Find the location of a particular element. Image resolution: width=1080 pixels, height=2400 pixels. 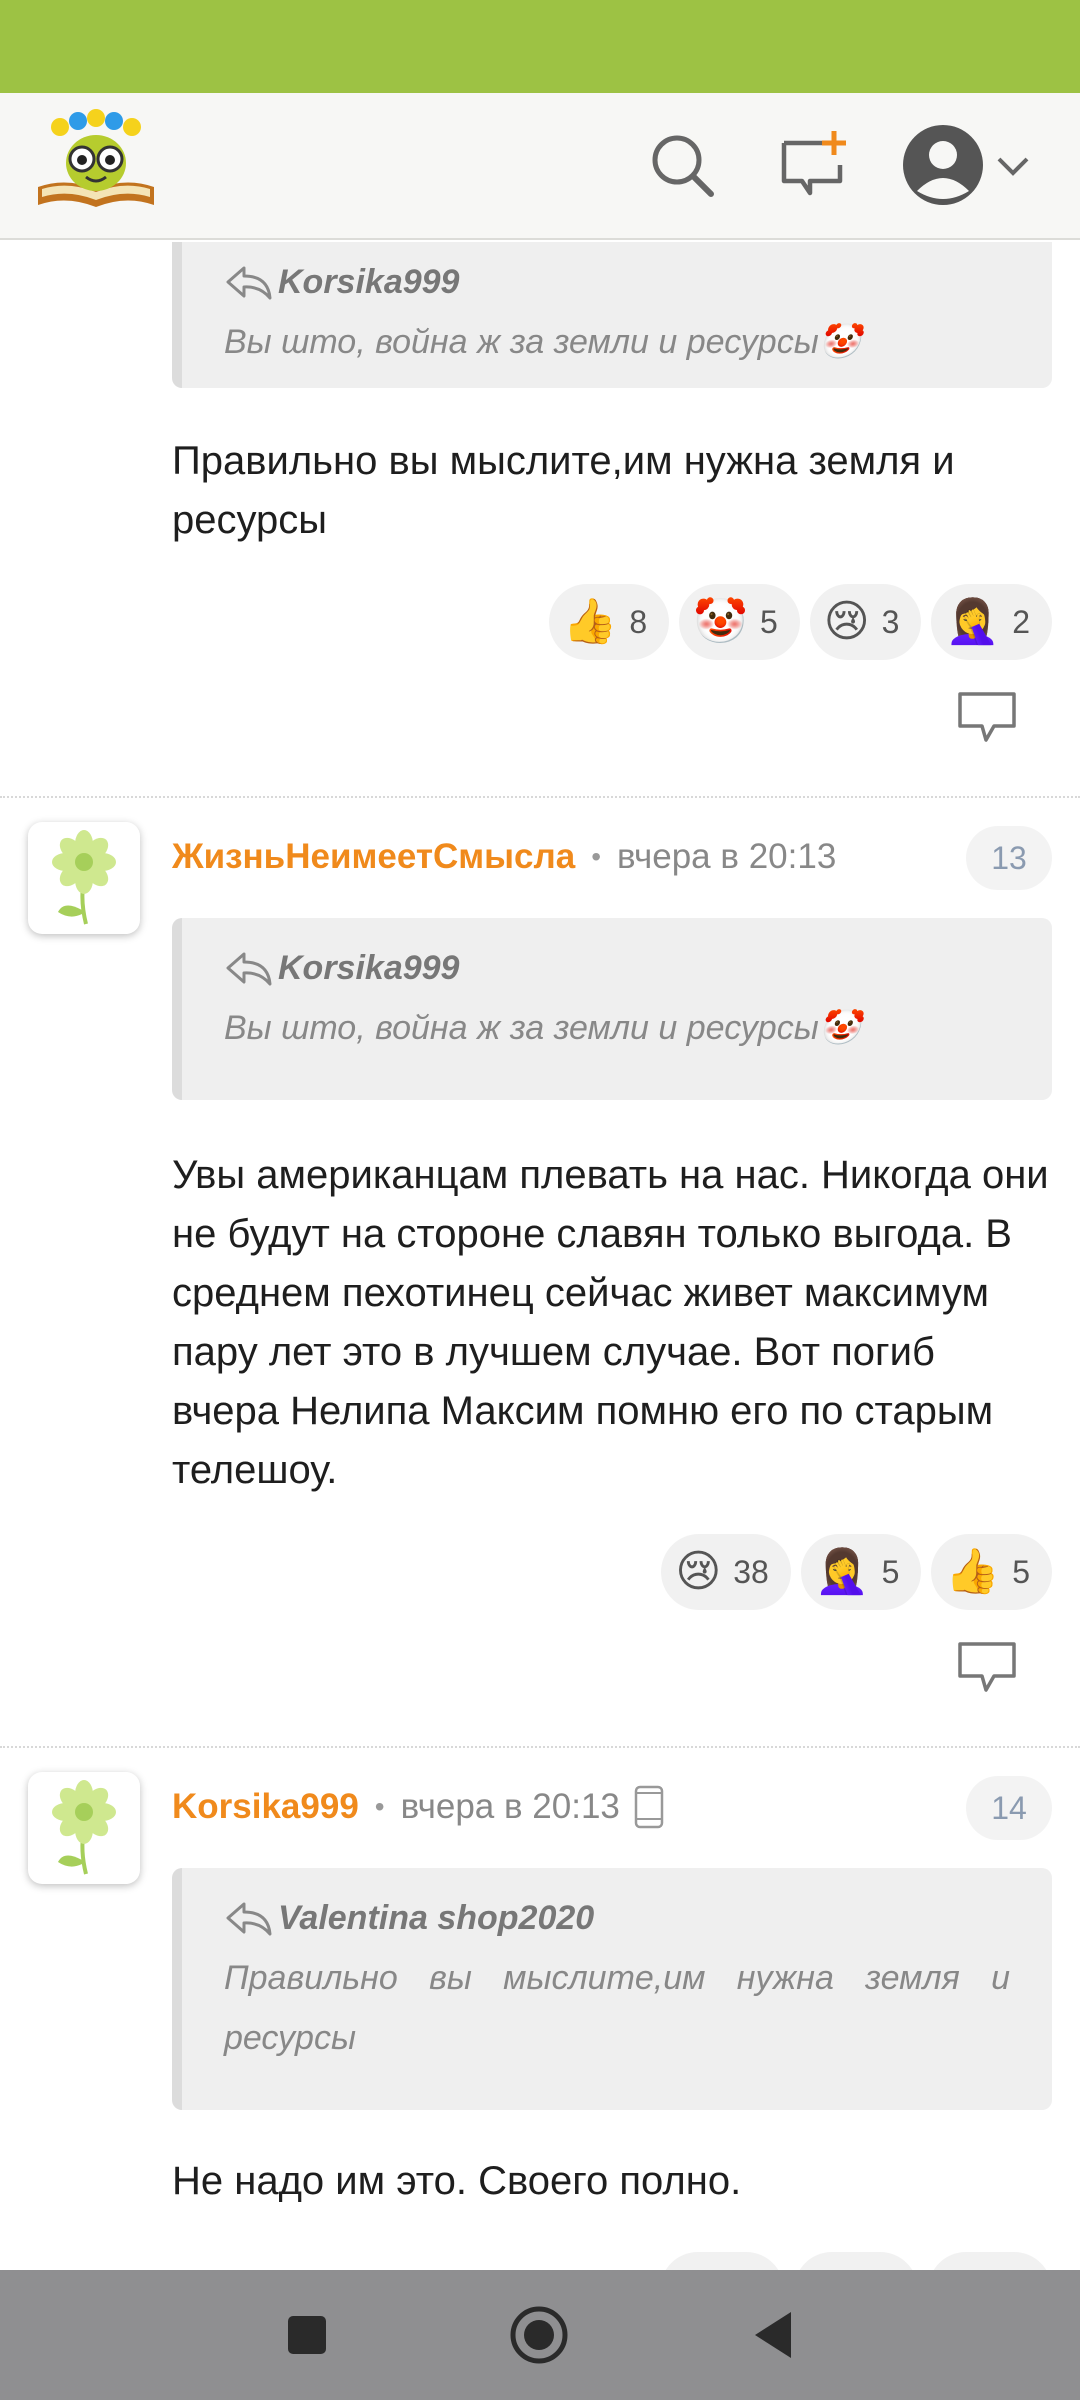

reaction-thumbs-up: 👍 8 is located at coordinates (609, 622).